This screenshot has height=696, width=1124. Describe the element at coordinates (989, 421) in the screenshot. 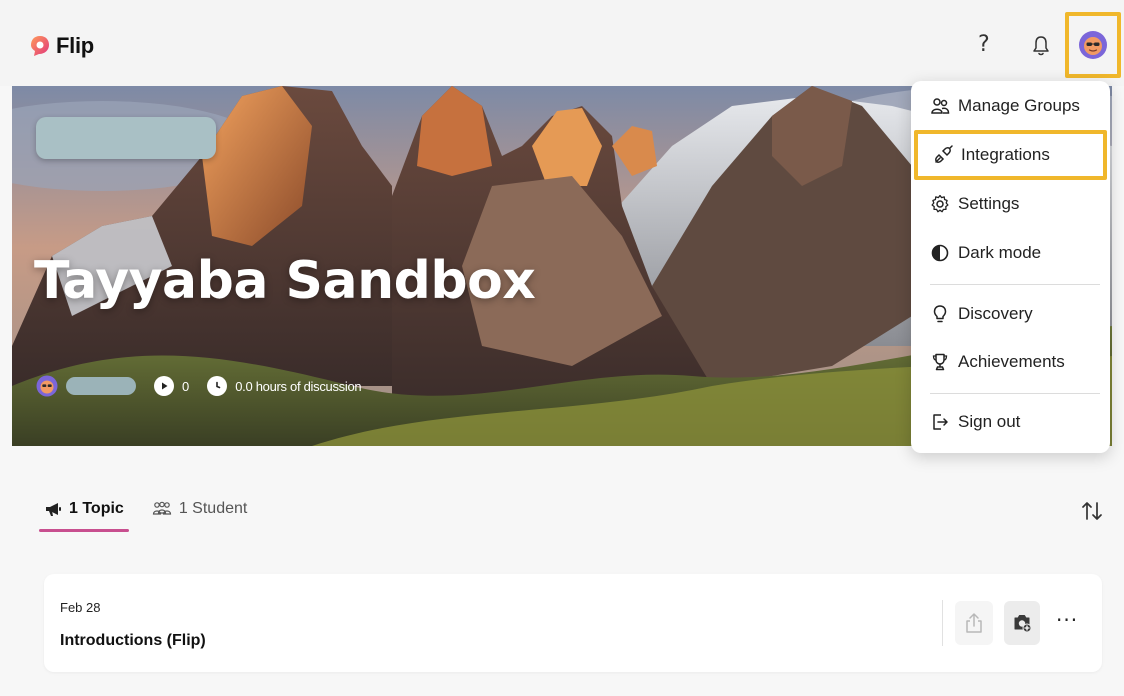

I see `menu-label-sign-out: Sign out` at that location.